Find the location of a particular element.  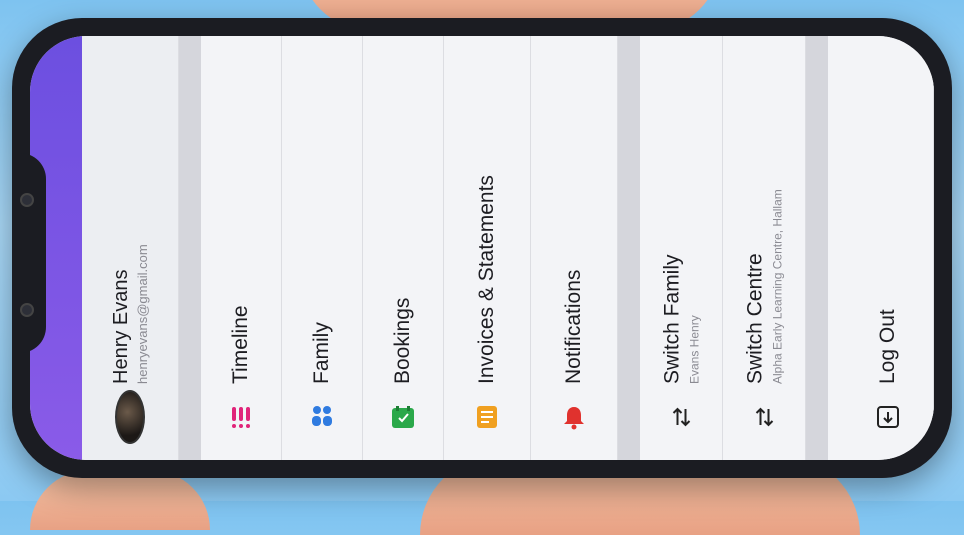

profile-name: Henry Evans is located at coordinates (121, 327).